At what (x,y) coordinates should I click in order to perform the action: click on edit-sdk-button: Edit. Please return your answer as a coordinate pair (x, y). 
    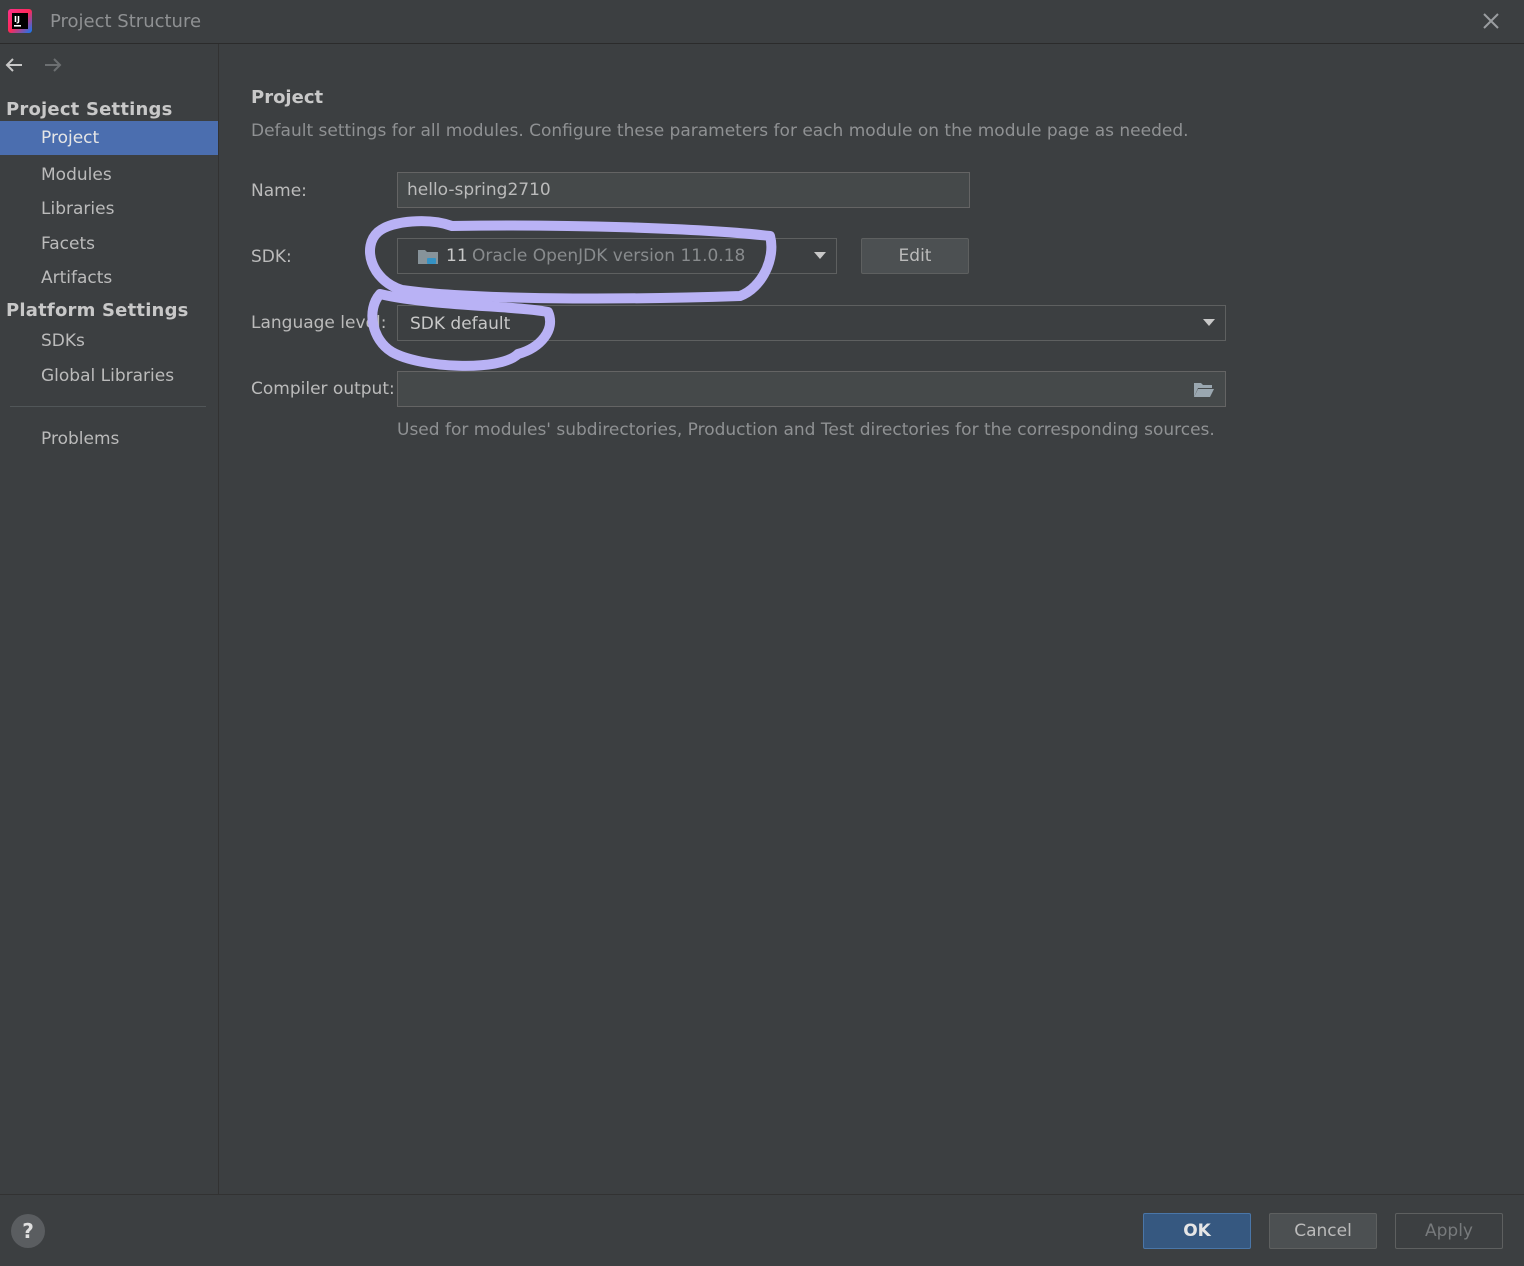
    Looking at the image, I should click on (915, 256).